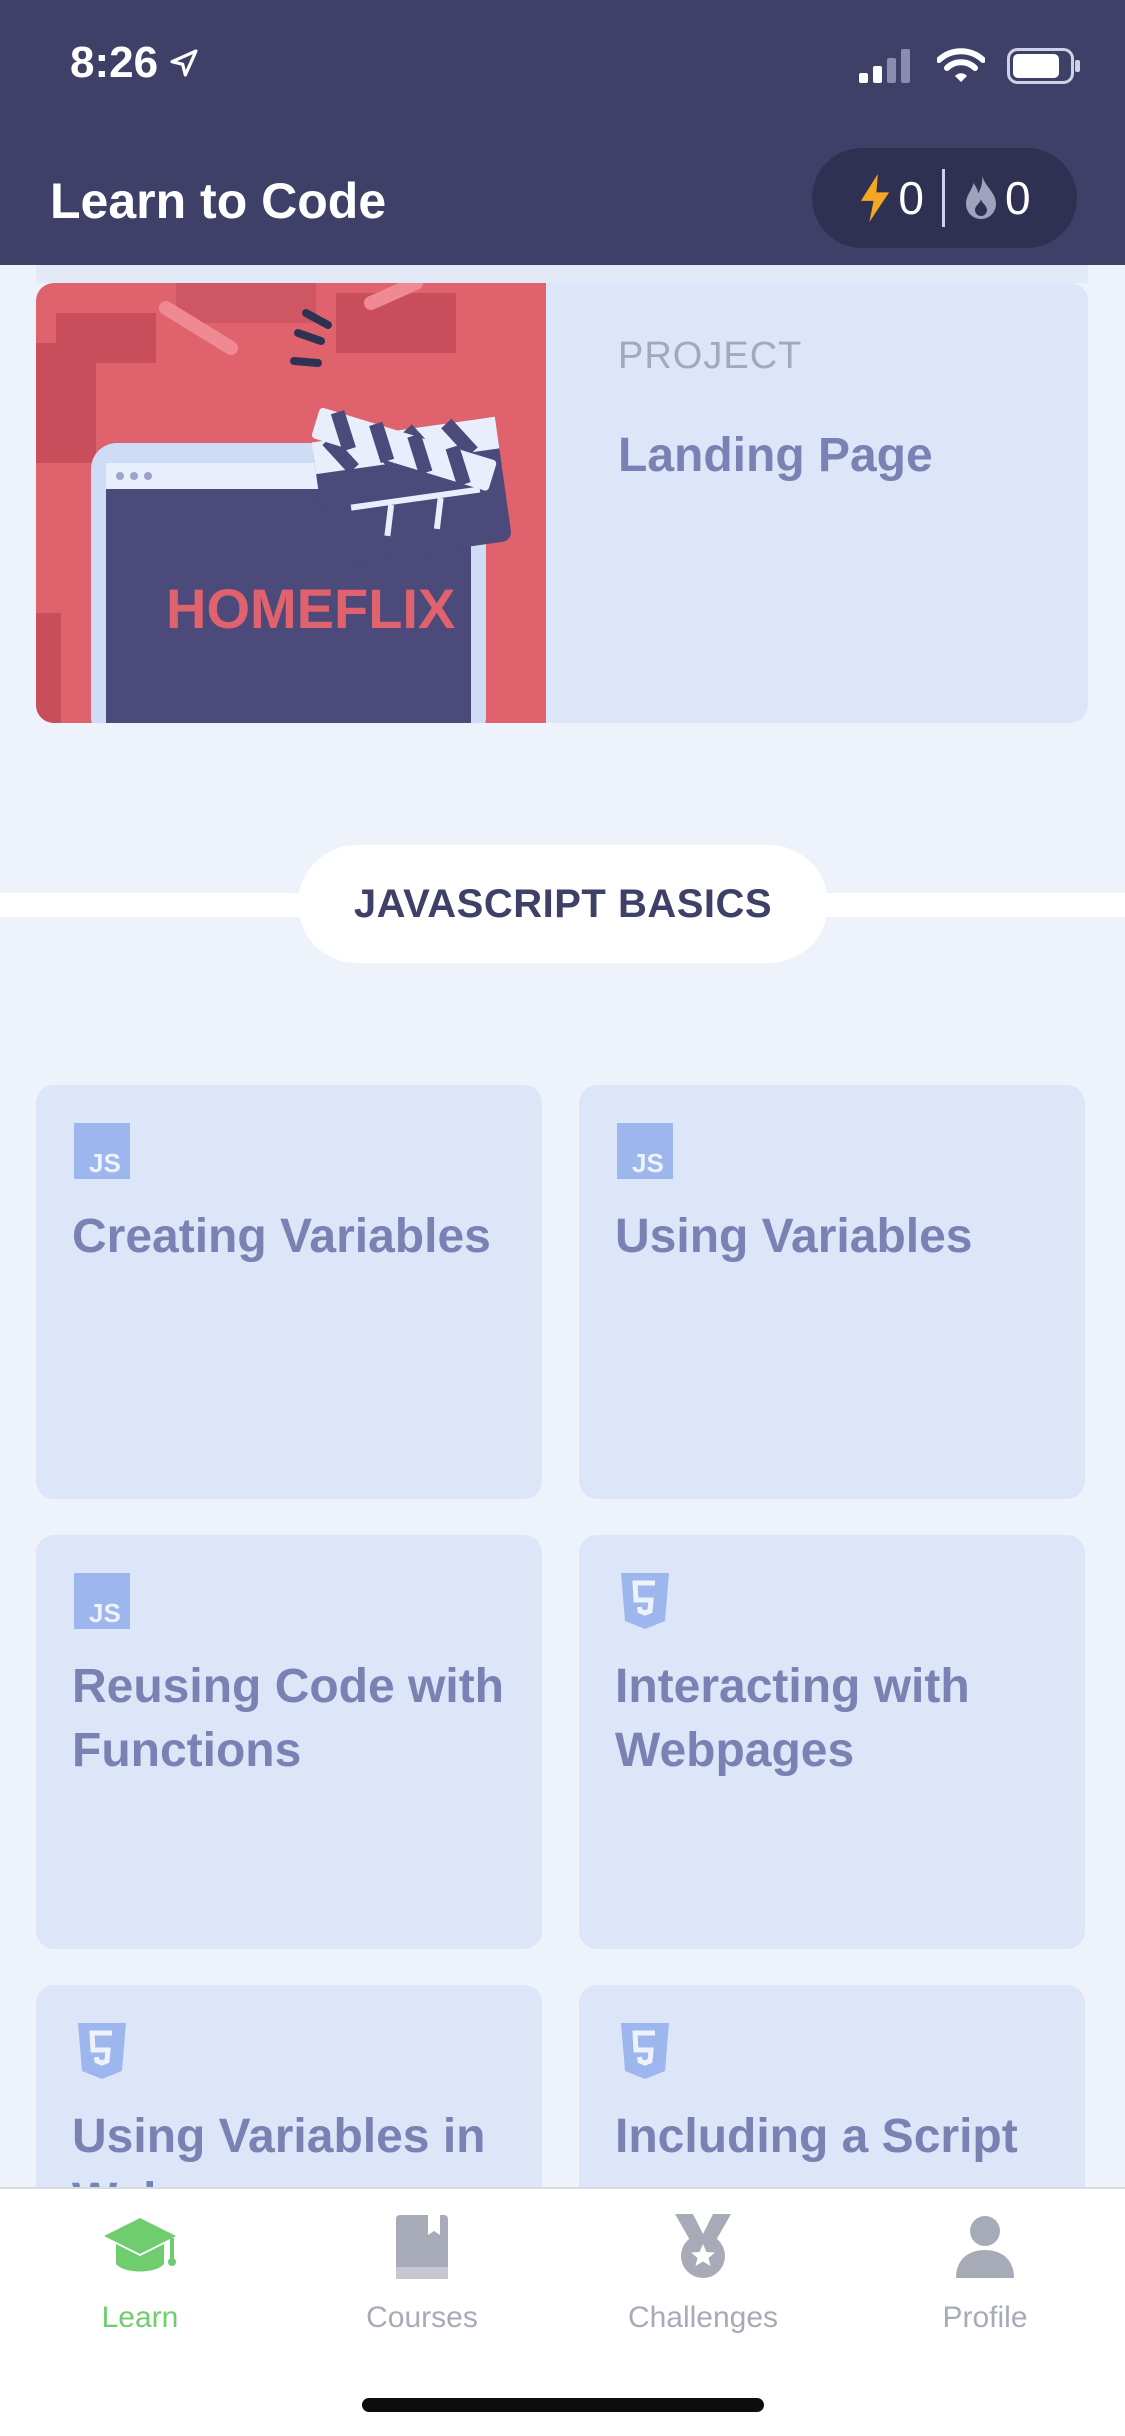  Describe the element at coordinates (140, 2317) in the screenshot. I see `tab-label: Learn` at that location.